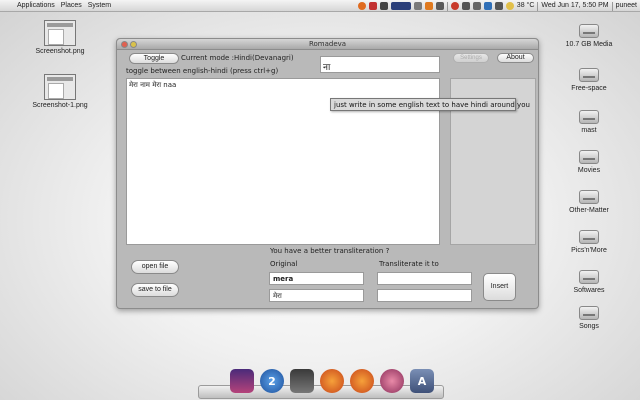 This screenshot has width=640, height=400. What do you see at coordinates (153, 85) in the screenshot?
I see `editor-text: मेरा नाम मेरा naa` at bounding box center [153, 85].